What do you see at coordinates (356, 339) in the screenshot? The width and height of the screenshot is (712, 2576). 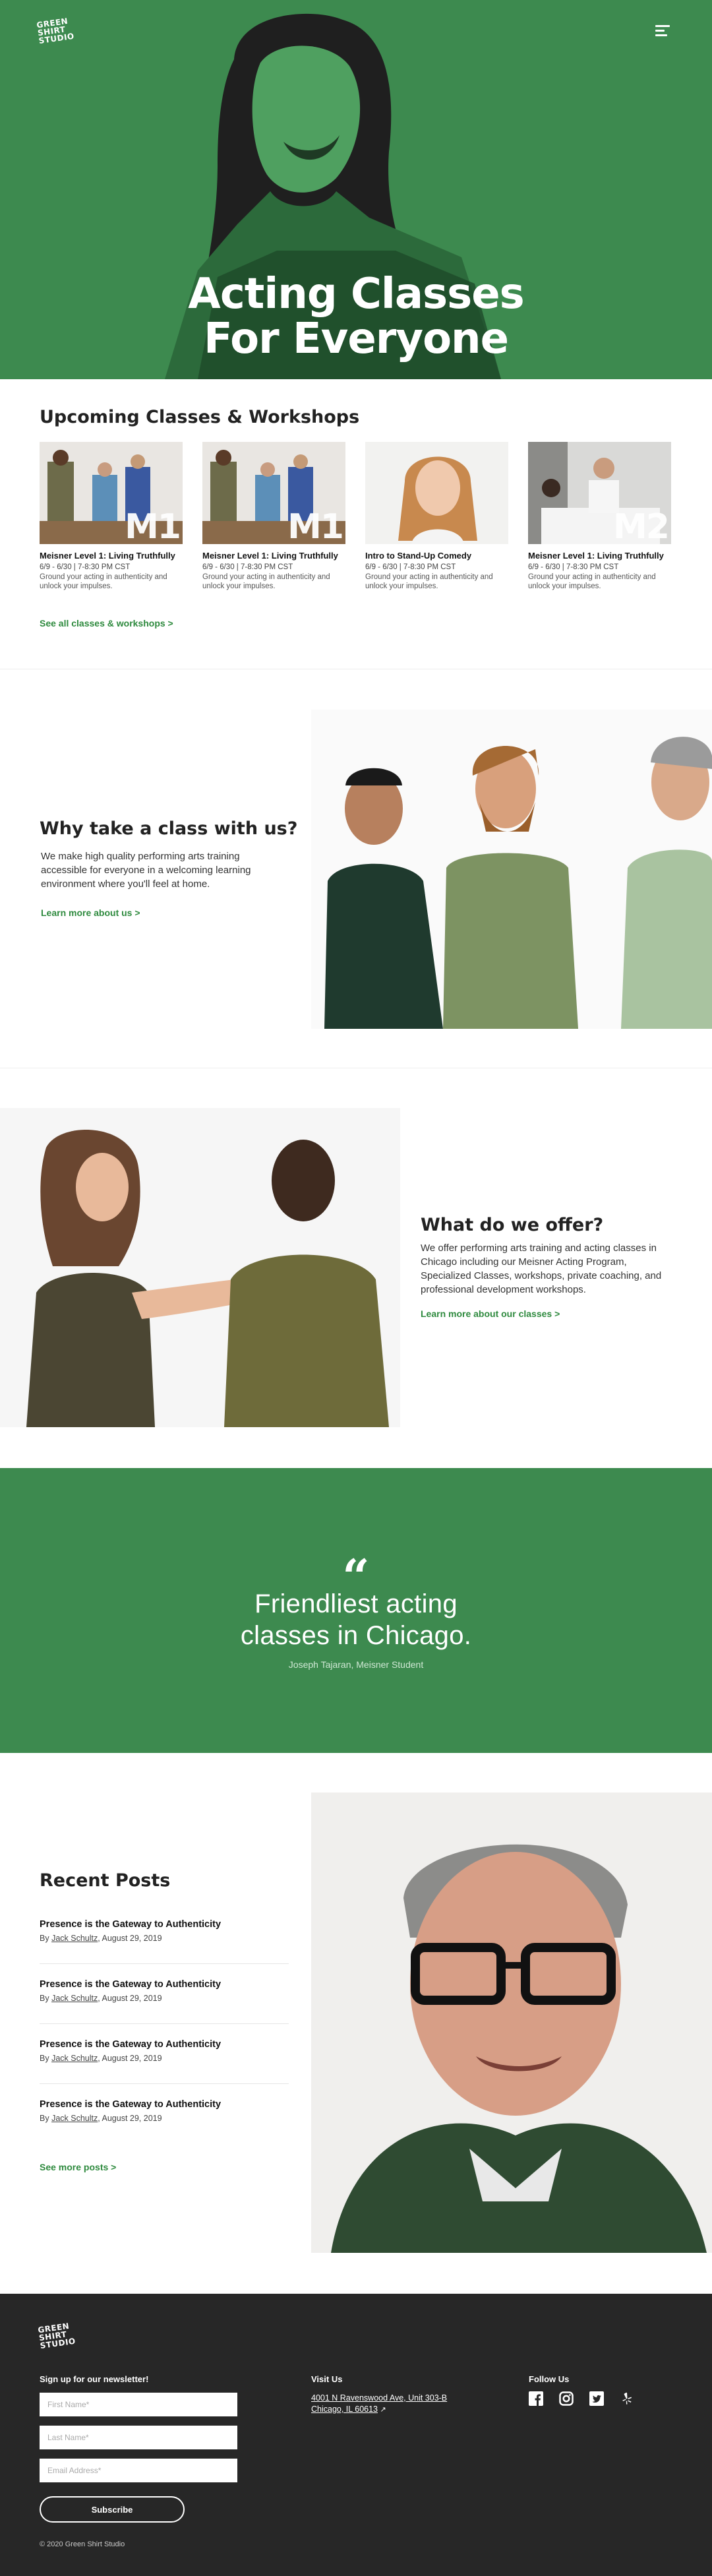 I see `hero-title-line2: For Everyone` at bounding box center [356, 339].